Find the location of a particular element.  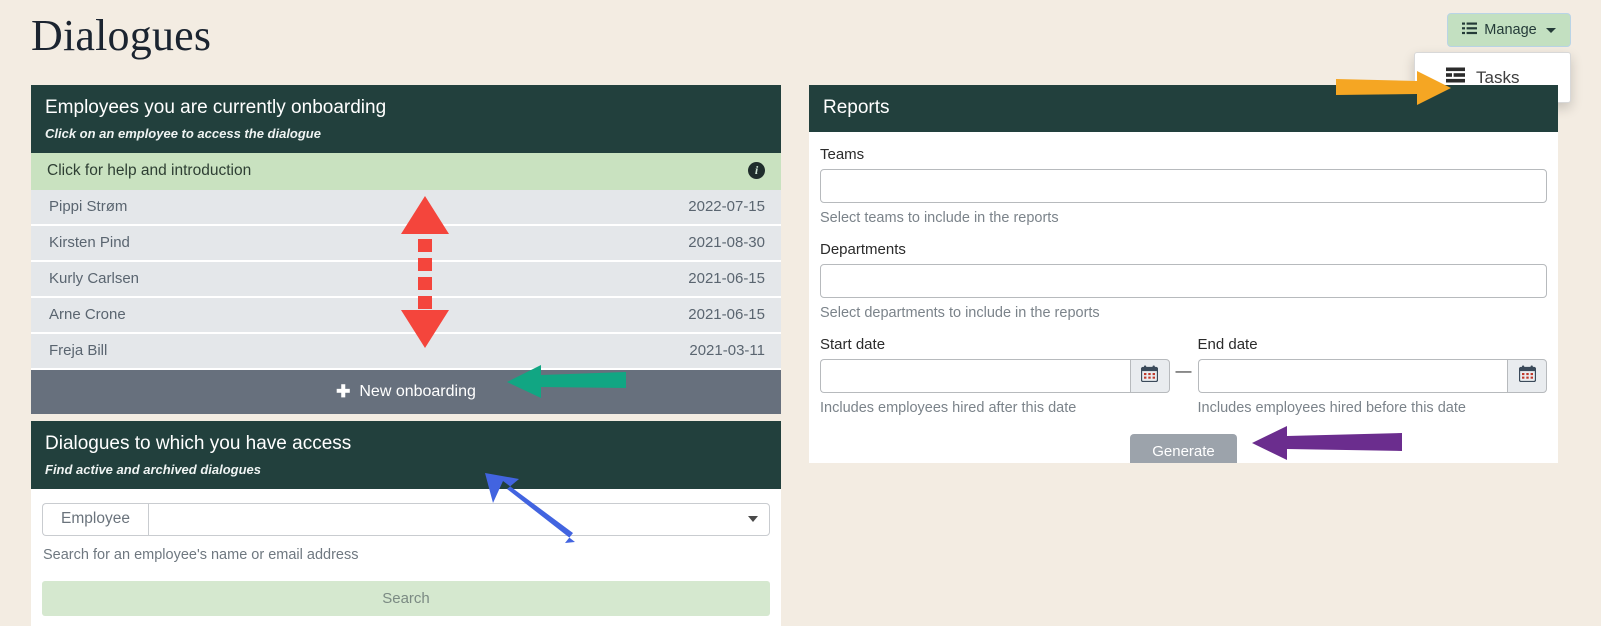

teams-input is located at coordinates (1183, 185).